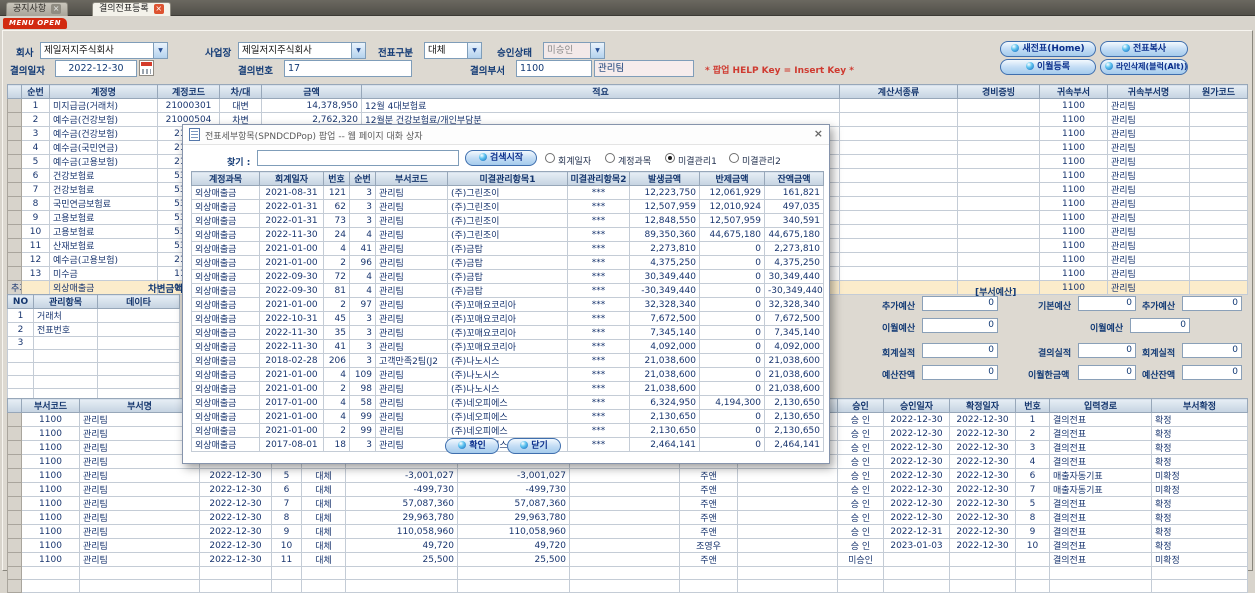  I want to click on cell: 건강보험료, so click(103, 175).